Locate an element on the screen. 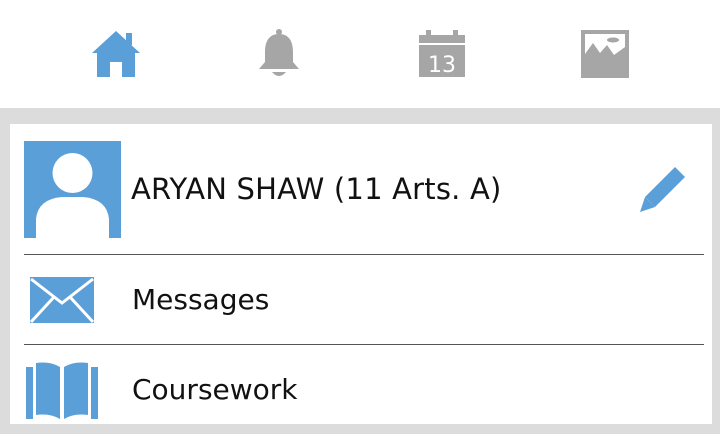 The width and height of the screenshot is (720, 434). tab-notifications is located at coordinates (279, 54).